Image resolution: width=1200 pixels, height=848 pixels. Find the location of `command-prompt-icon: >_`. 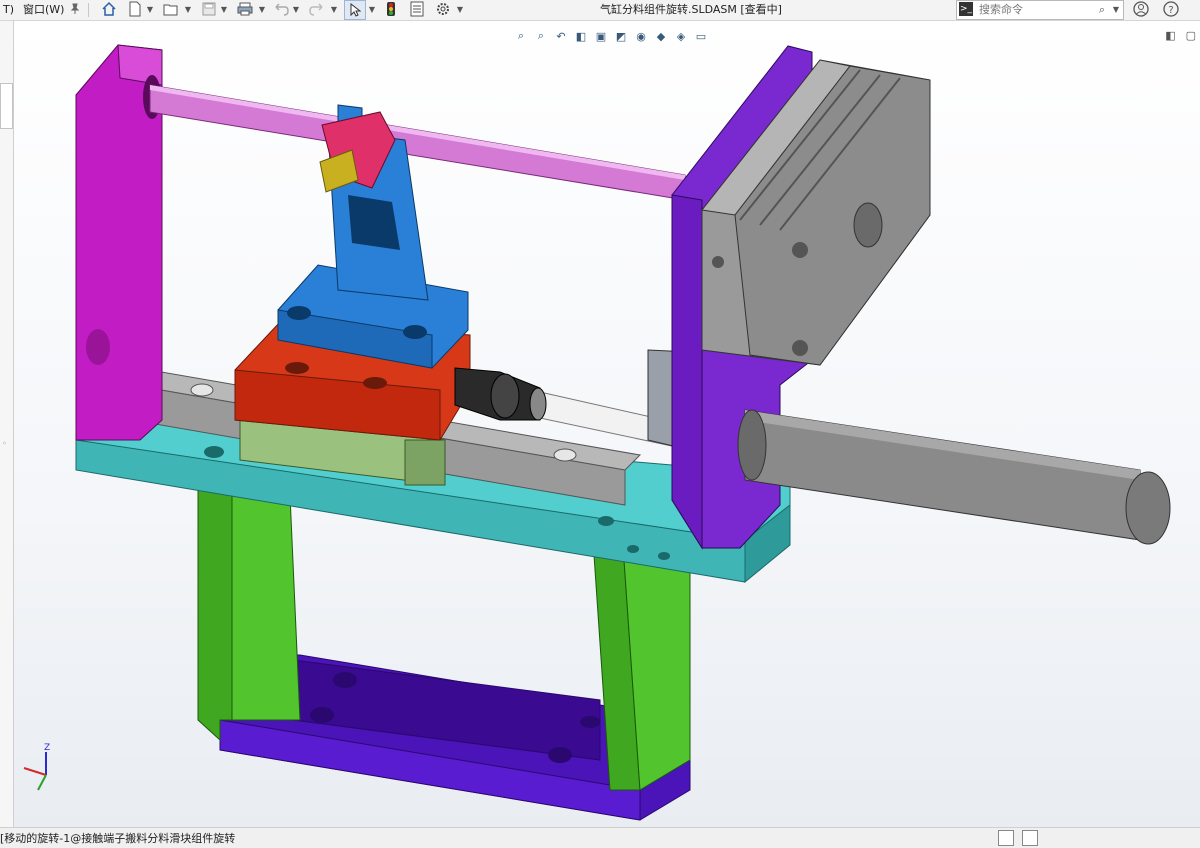

command-prompt-icon: >_ is located at coordinates (966, 9).